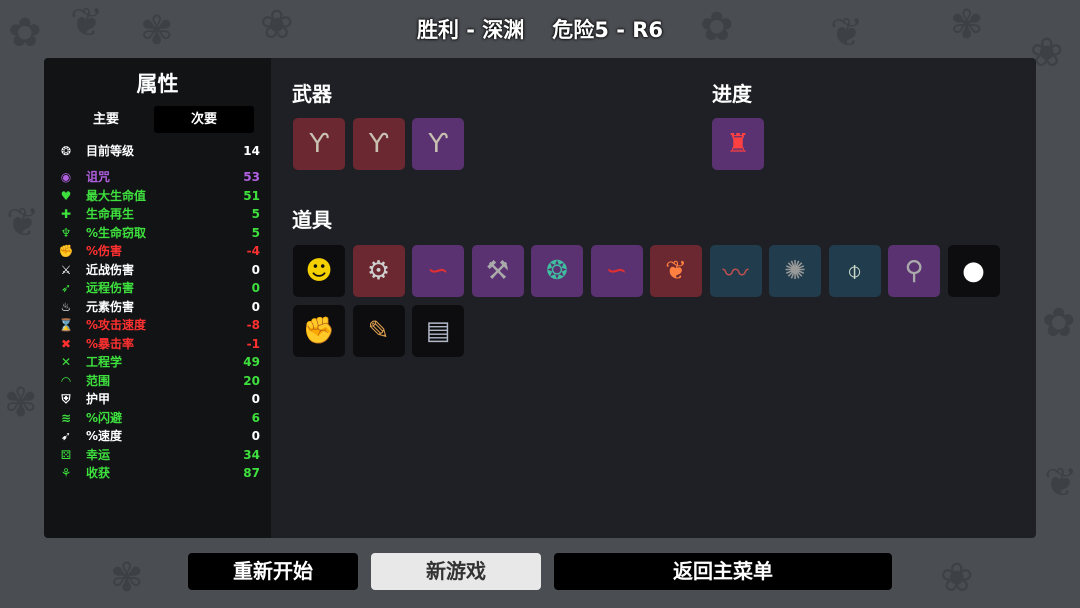 Image resolution: width=1080 pixels, height=608 pixels. What do you see at coordinates (159, 214) in the screenshot?
I see `stat-row: ✚ 生命再生 5` at bounding box center [159, 214].